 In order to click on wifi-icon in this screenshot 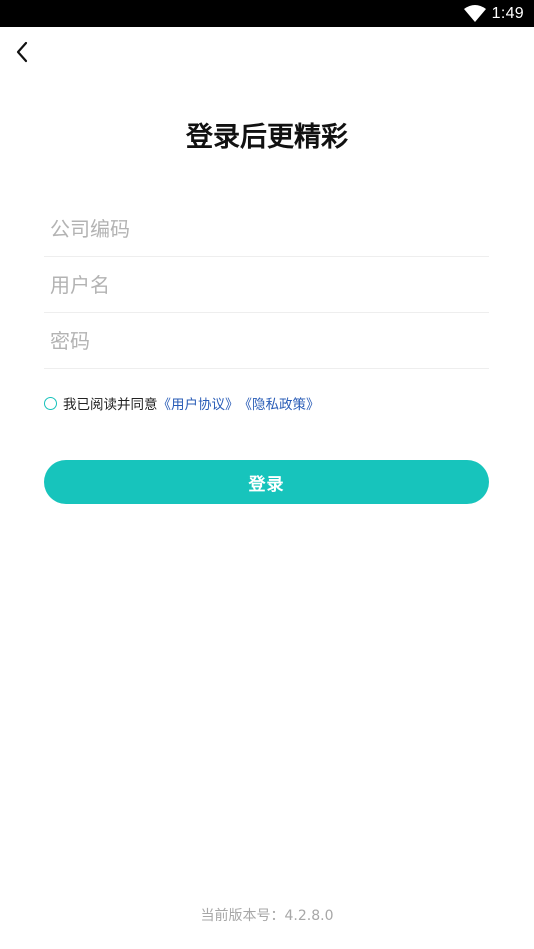, I will do `click(475, 13)`.